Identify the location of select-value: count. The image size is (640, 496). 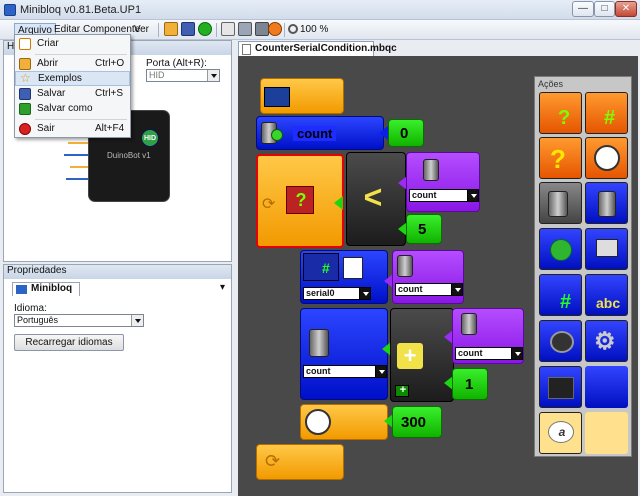
(424, 195).